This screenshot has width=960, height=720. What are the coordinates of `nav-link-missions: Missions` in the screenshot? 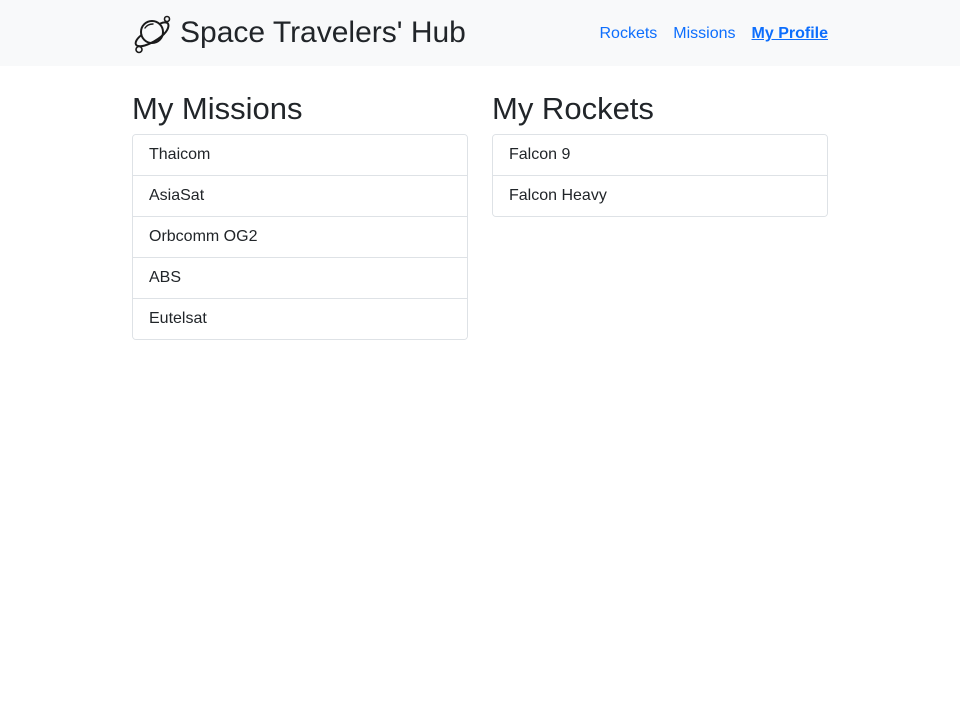 It's located at (704, 34).